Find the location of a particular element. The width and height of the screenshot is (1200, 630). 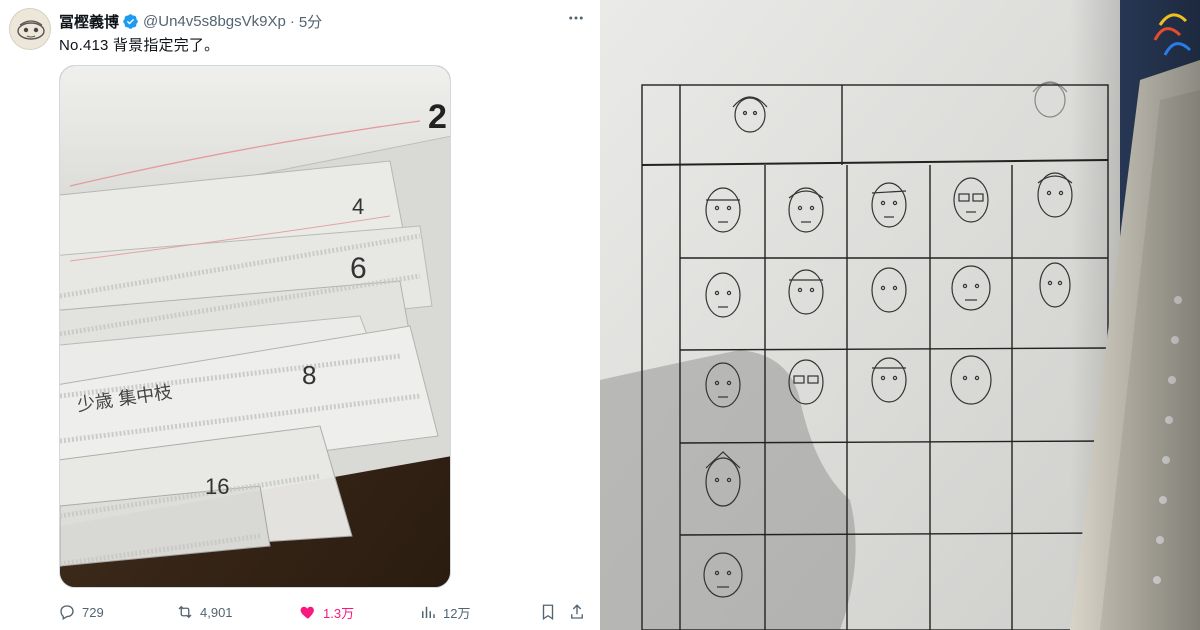

more-dots-icon is located at coordinates (576, 18).